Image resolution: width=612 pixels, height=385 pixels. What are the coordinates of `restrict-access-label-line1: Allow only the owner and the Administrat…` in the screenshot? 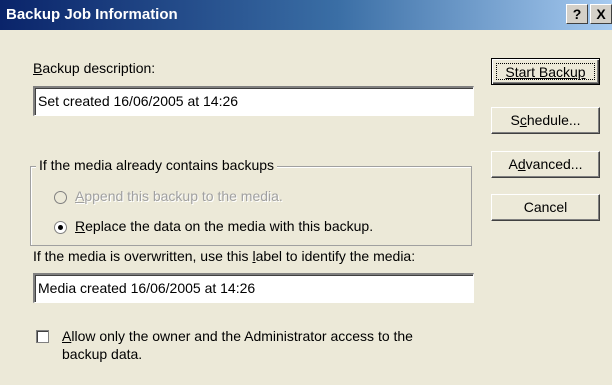 It's located at (237, 336).